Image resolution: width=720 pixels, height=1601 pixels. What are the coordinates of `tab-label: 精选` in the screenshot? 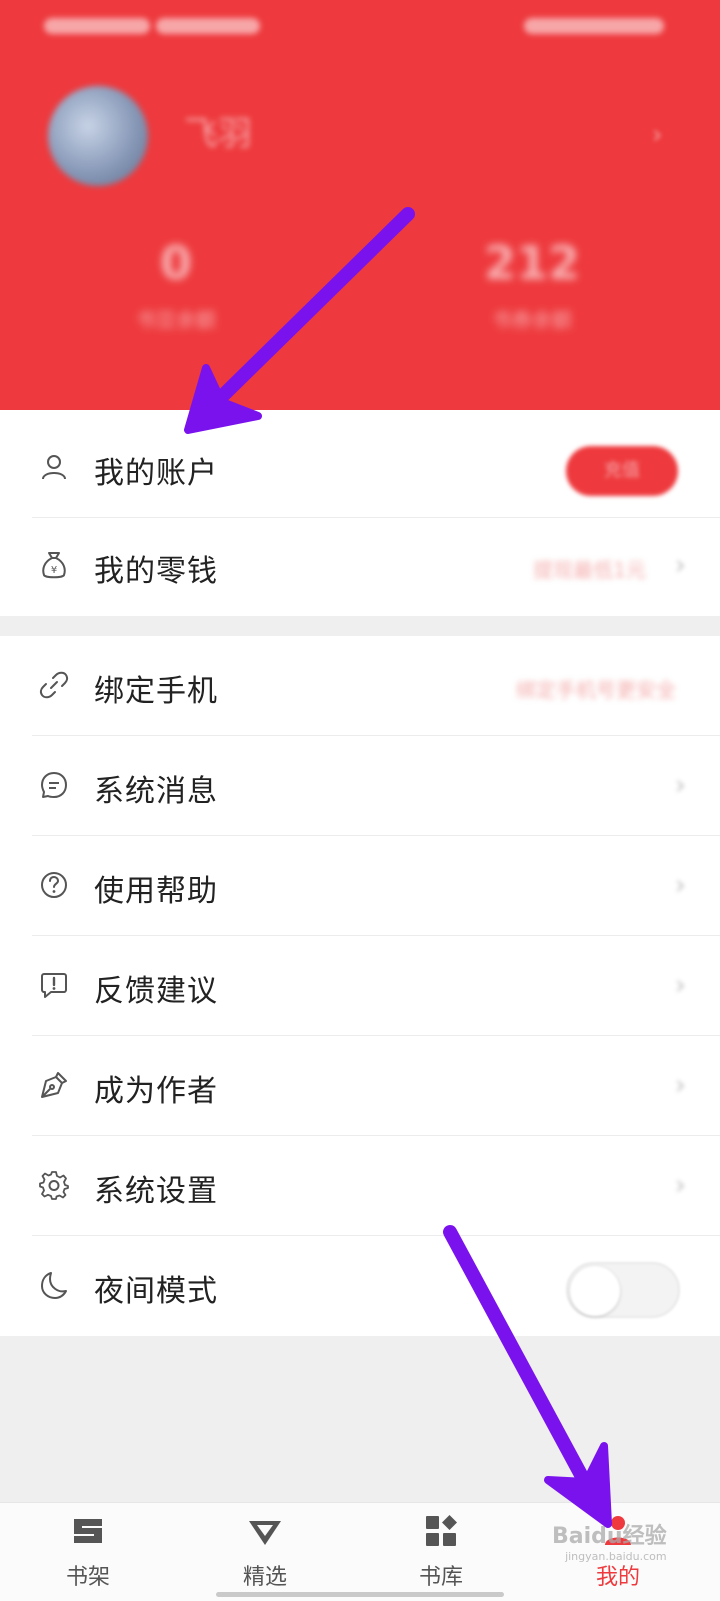 It's located at (264, 1577).